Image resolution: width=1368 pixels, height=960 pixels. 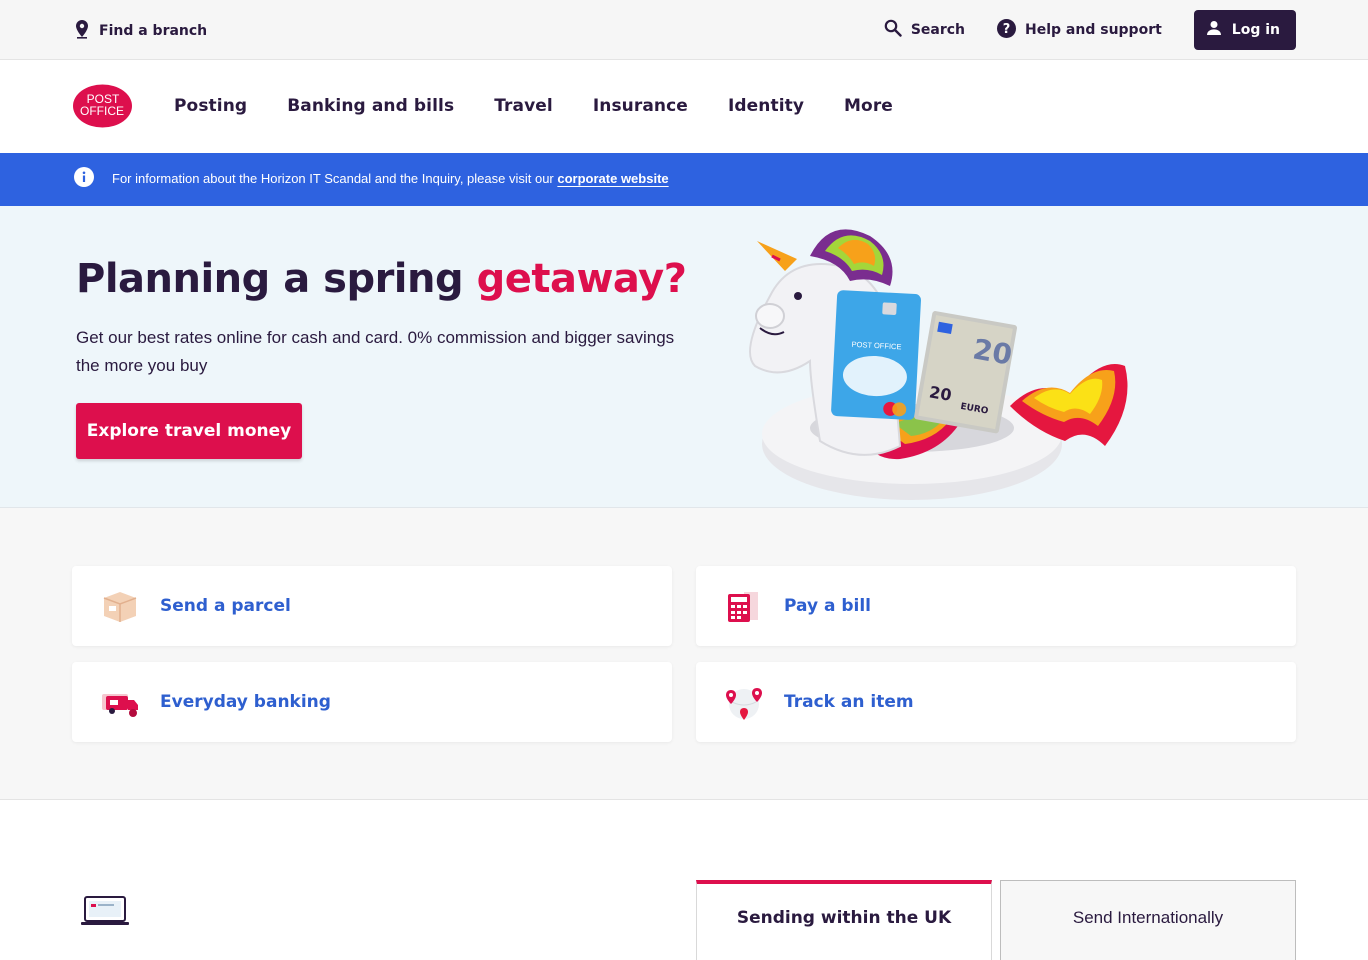 What do you see at coordinates (766, 106) in the screenshot?
I see `nav-item-identity: Identity` at bounding box center [766, 106].